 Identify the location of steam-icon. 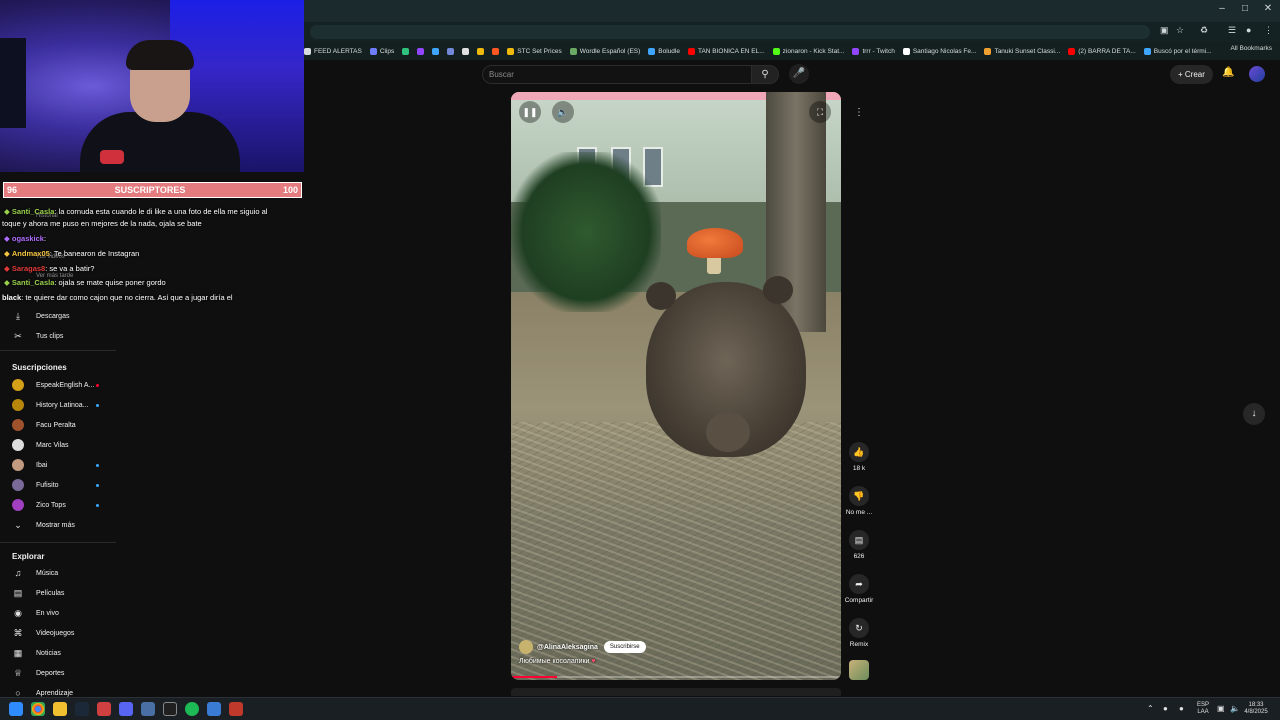
(82, 709).